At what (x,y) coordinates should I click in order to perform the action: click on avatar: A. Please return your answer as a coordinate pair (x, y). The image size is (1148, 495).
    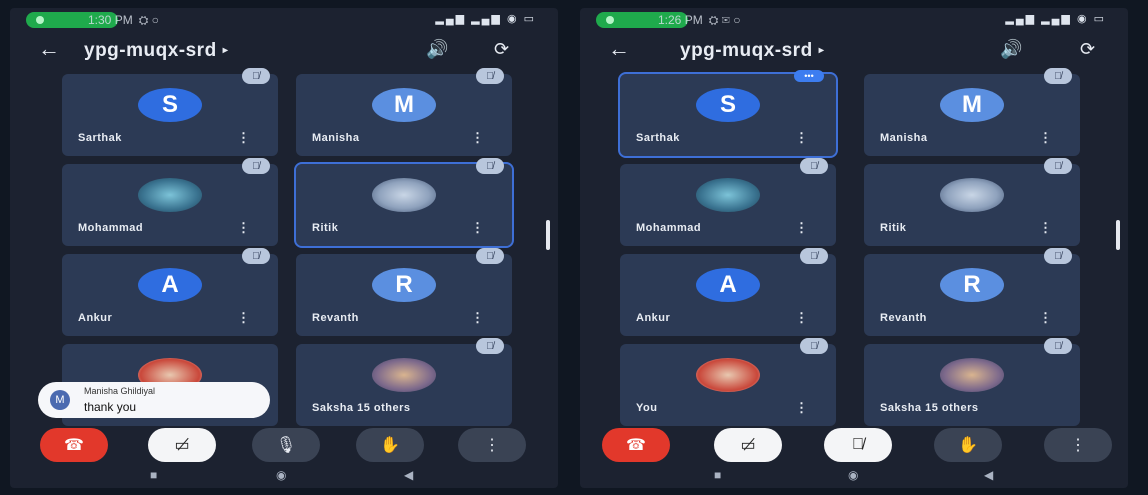
    Looking at the image, I should click on (728, 285).